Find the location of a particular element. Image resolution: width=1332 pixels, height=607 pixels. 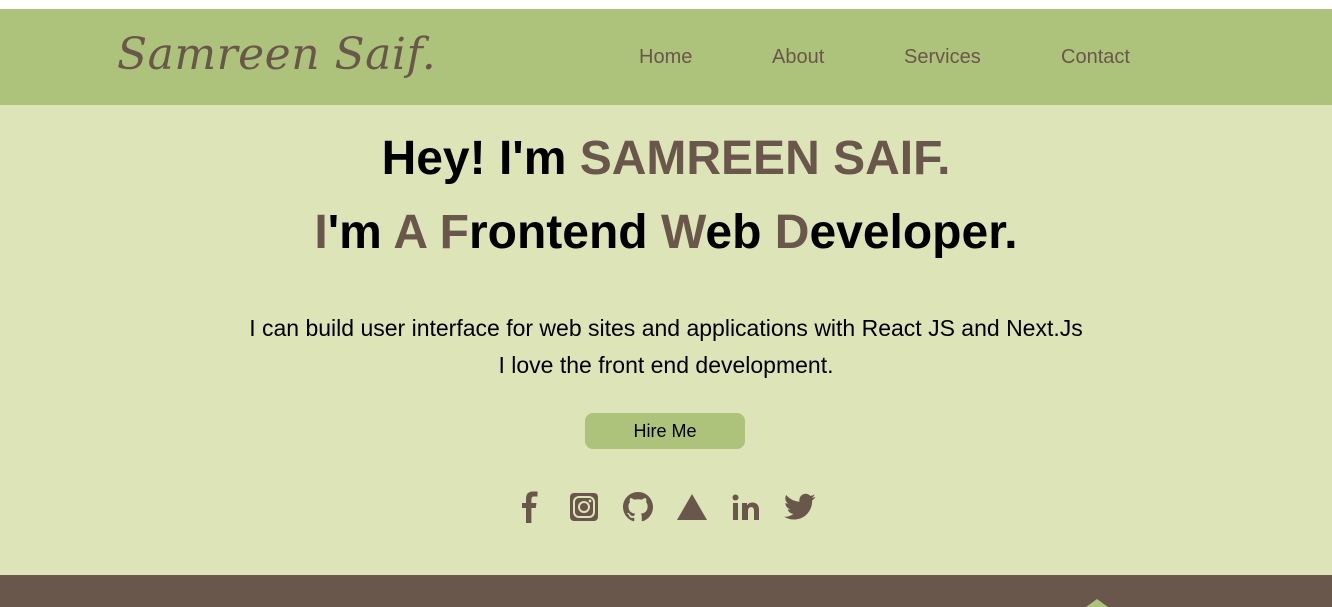

role-text: eb is located at coordinates (740, 232).